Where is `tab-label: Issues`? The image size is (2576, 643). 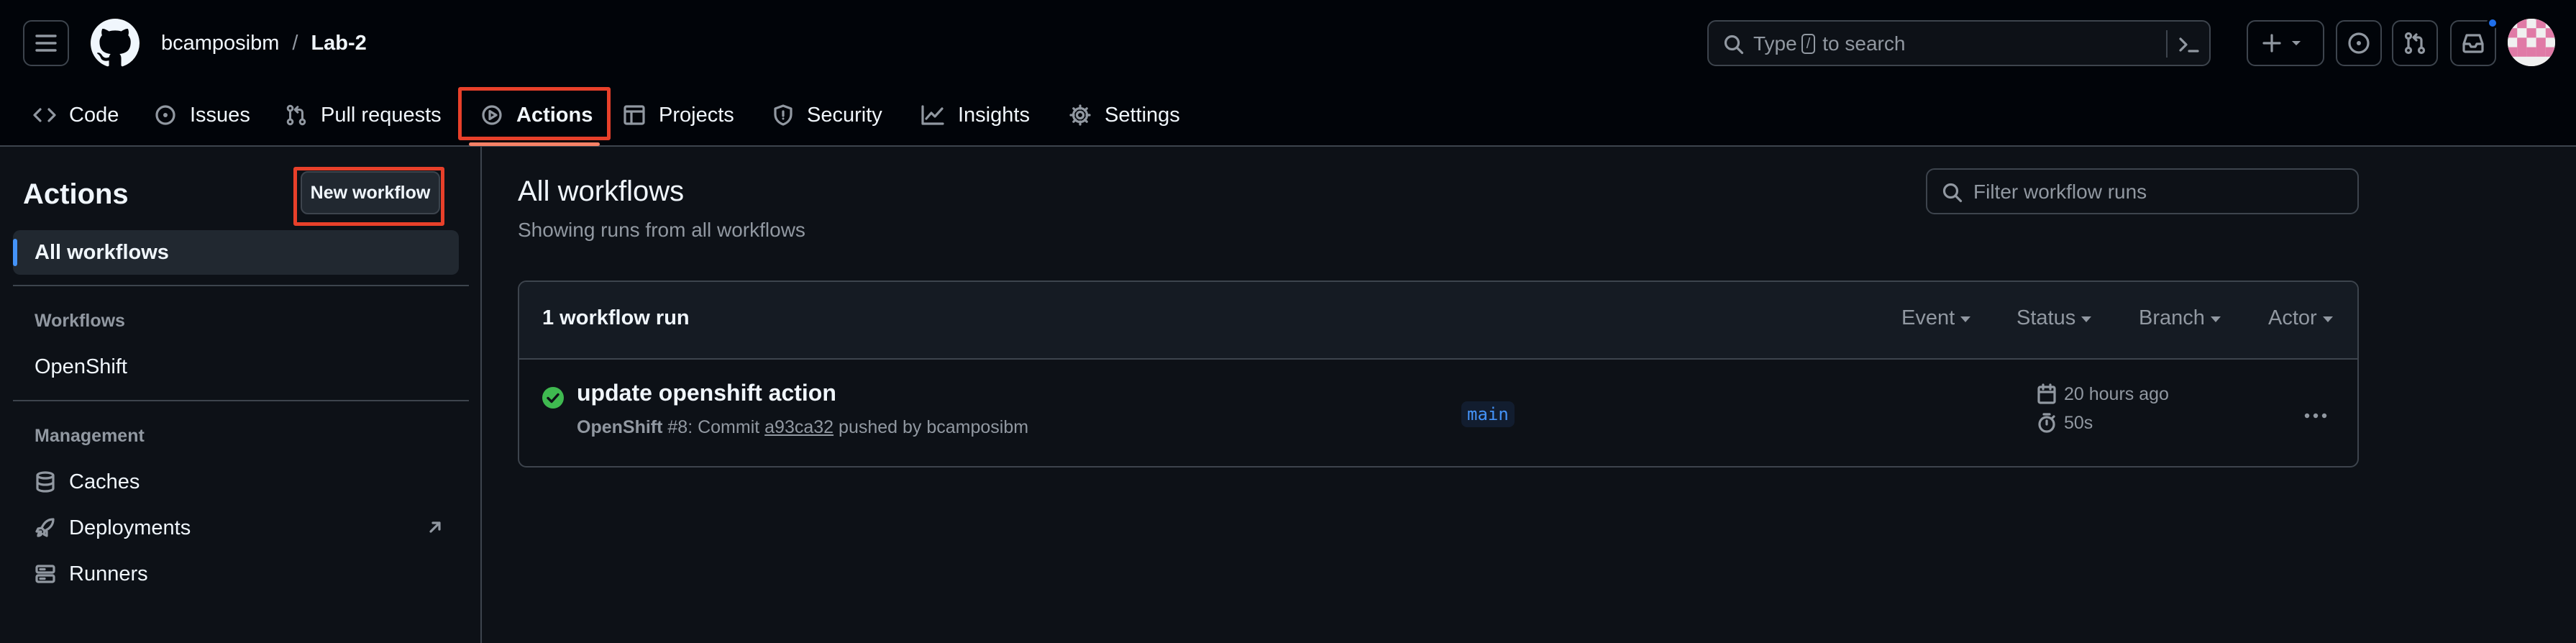
tab-label: Issues is located at coordinates (220, 115).